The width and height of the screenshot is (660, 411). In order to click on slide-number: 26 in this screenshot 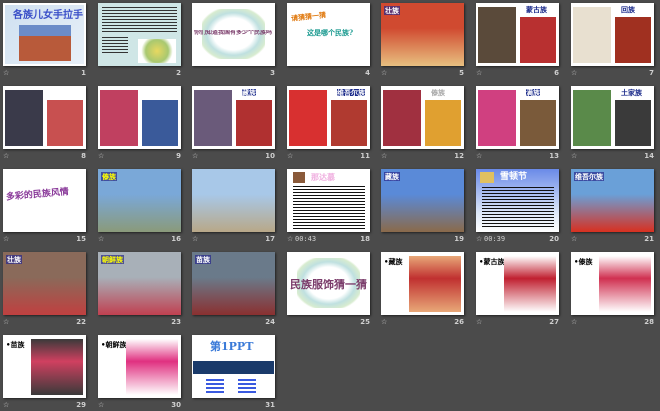, I will do `click(459, 322)`.